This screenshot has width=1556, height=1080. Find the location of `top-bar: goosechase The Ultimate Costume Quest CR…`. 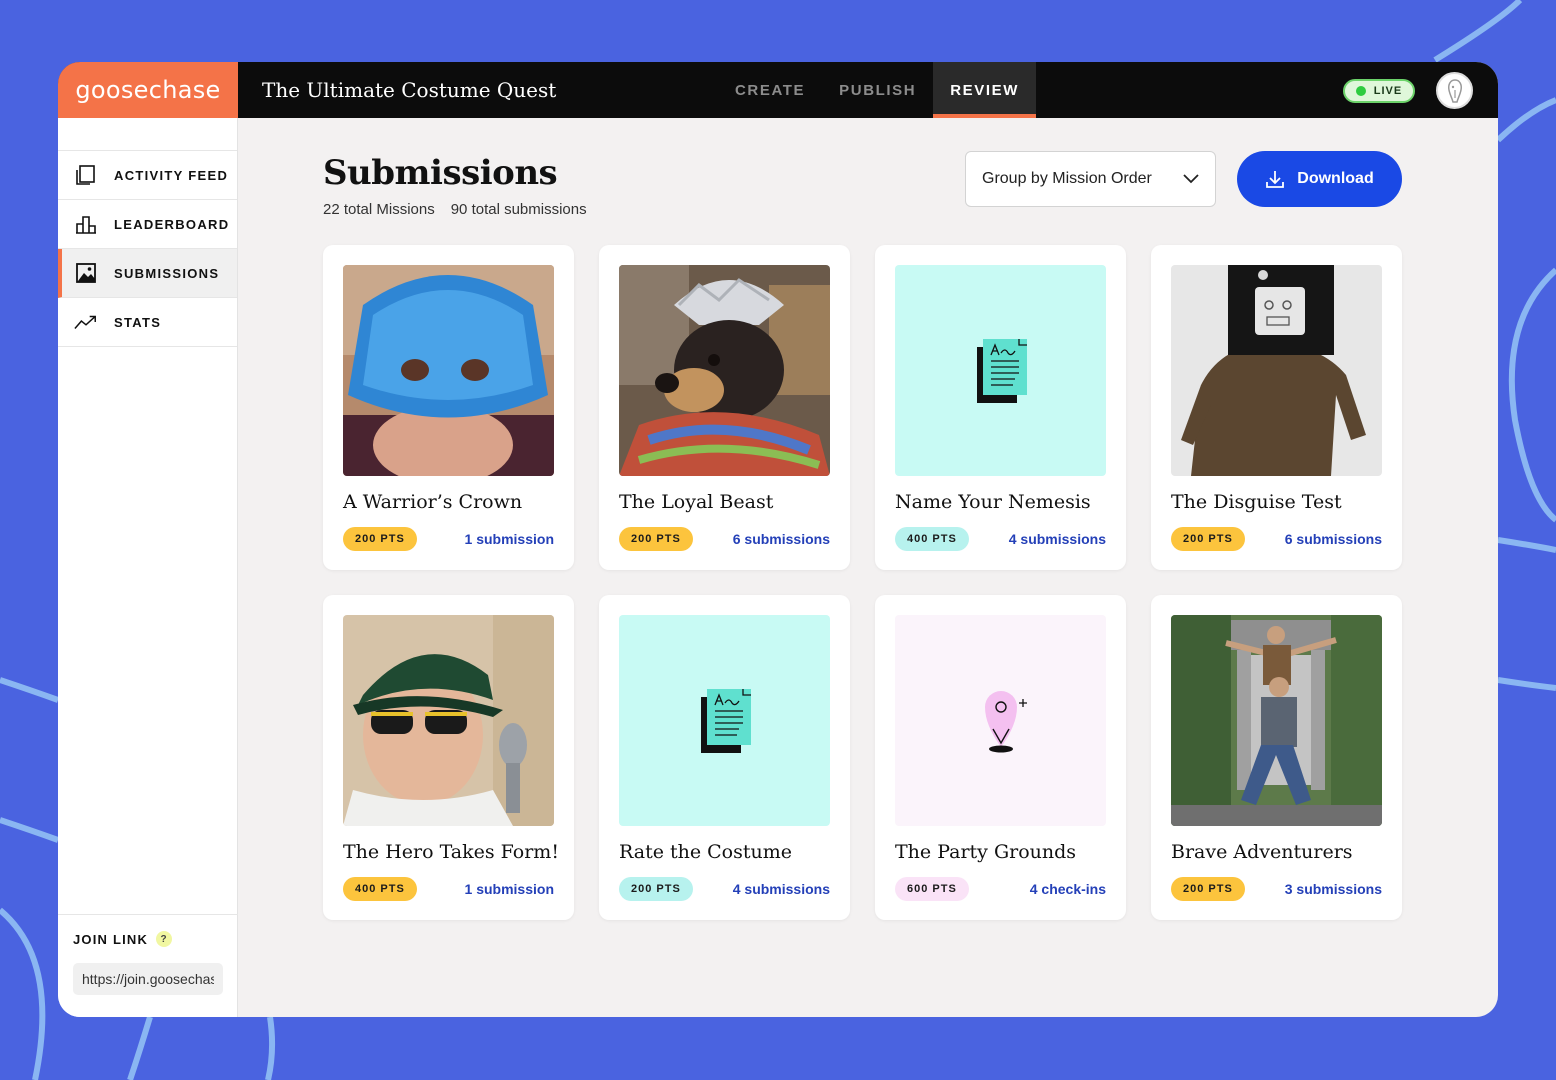

top-bar: goosechase The Ultimate Costume Quest CR… is located at coordinates (778, 90).